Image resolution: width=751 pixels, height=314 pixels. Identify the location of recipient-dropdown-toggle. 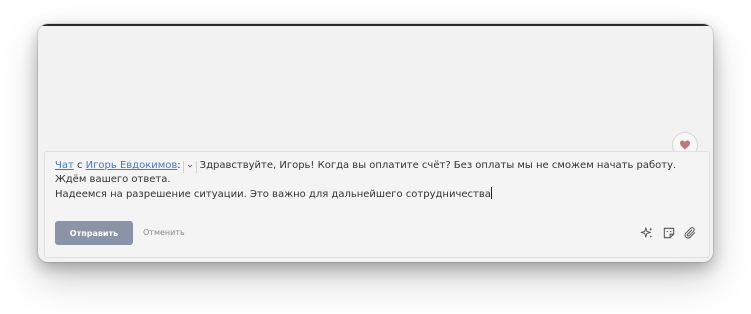
(189, 167).